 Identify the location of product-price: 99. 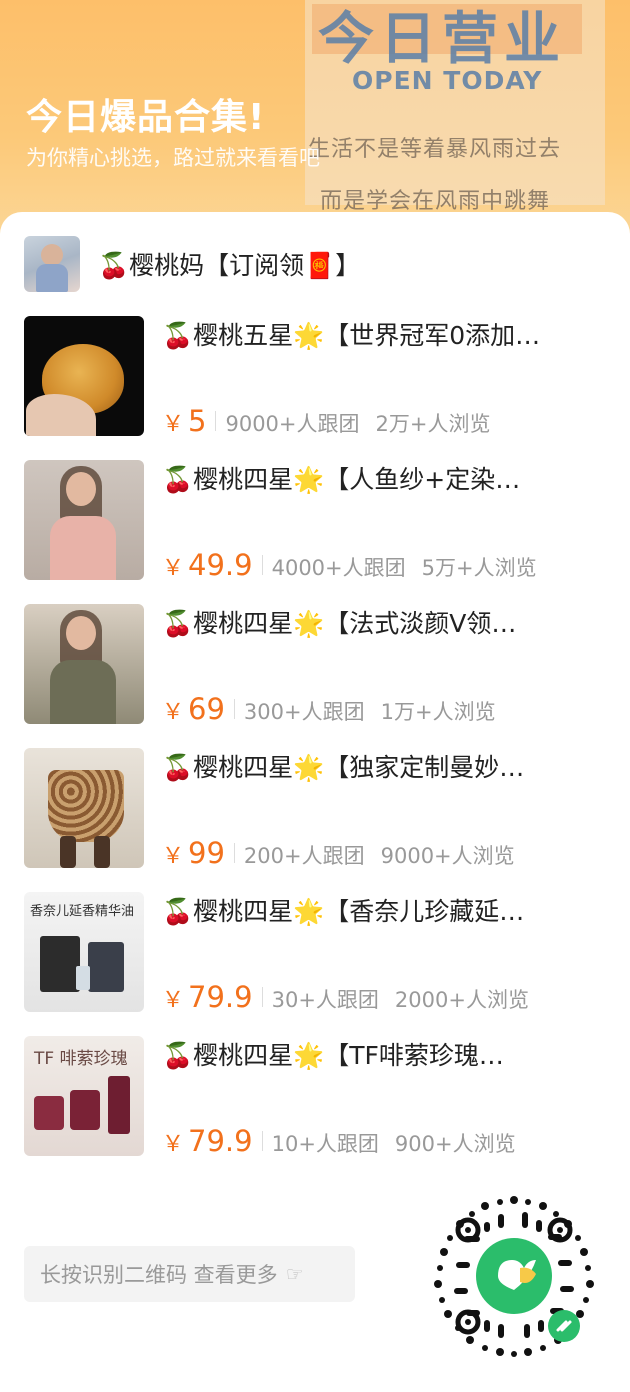
(206, 853).